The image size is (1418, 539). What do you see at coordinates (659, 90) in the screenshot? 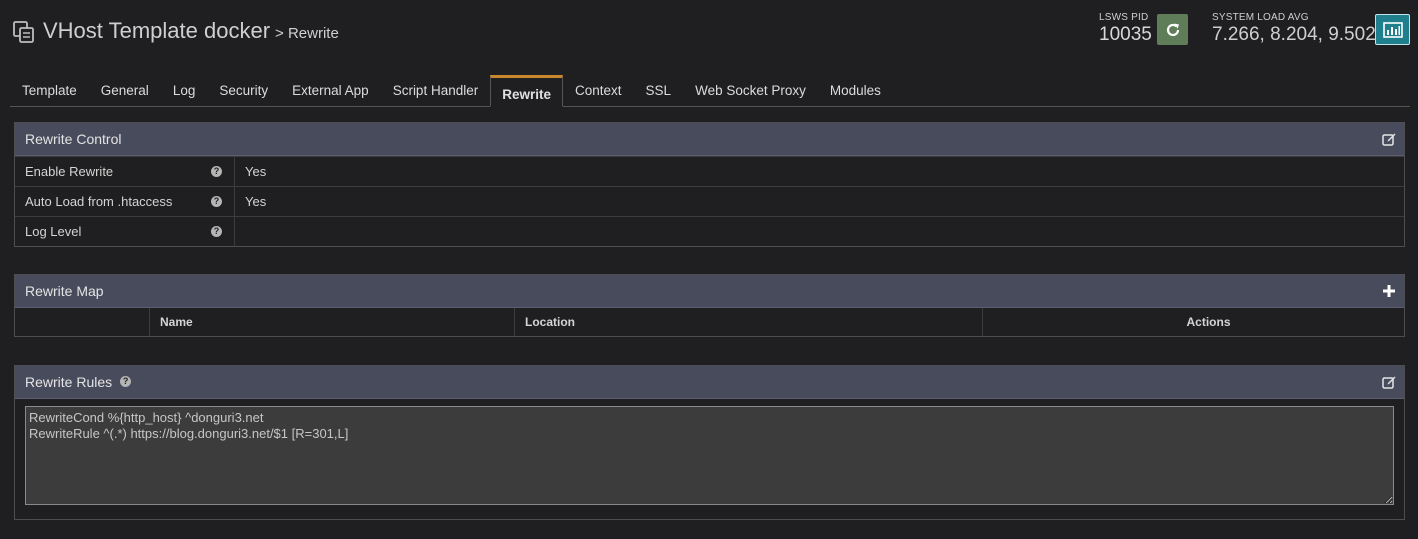
I see `tab-ssl: SSL` at bounding box center [659, 90].